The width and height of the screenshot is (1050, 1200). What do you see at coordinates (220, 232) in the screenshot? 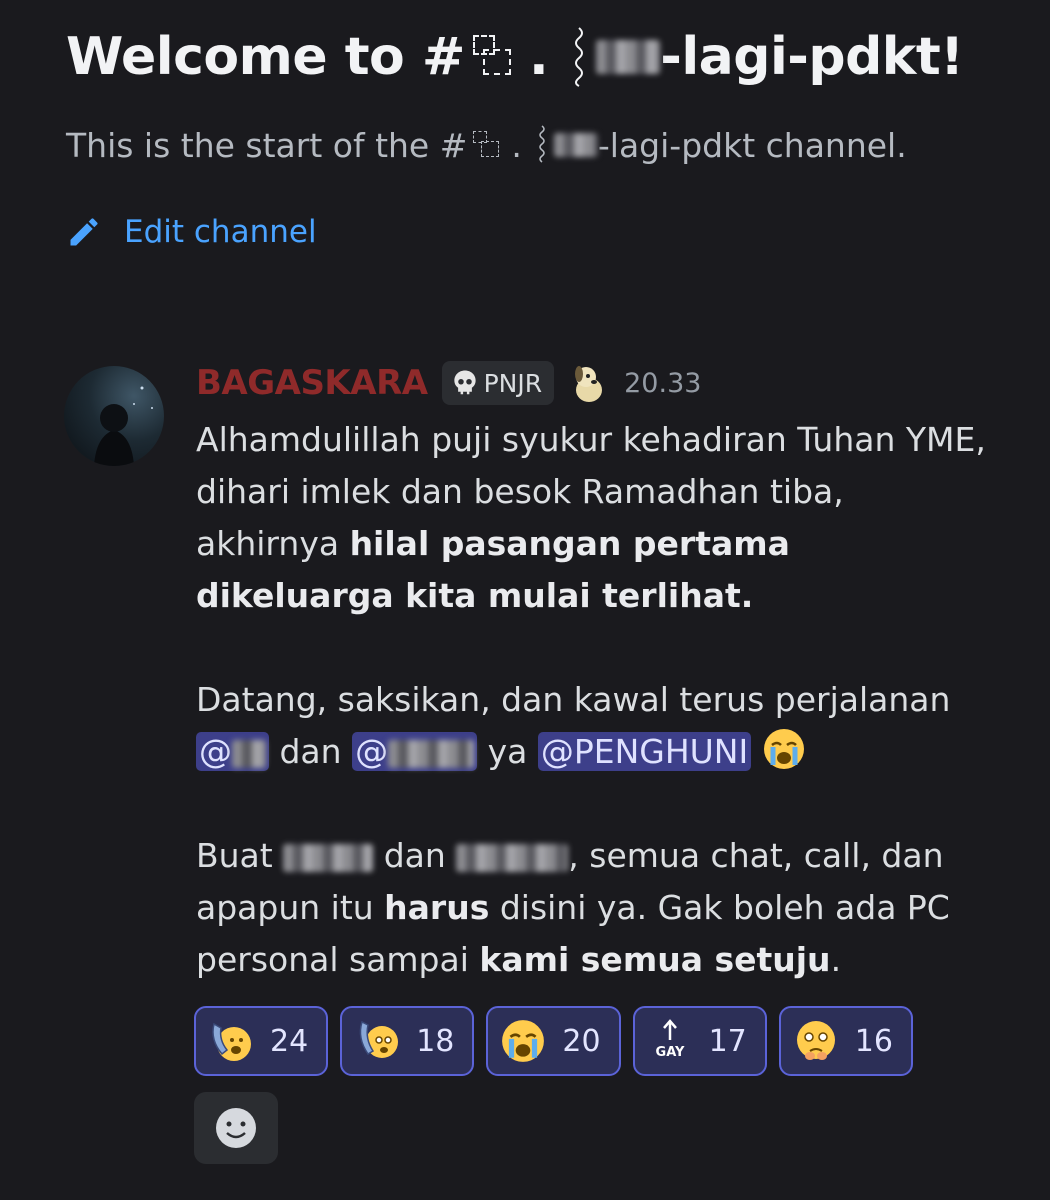
I see `edit-channel-label: Edit channel` at bounding box center [220, 232].